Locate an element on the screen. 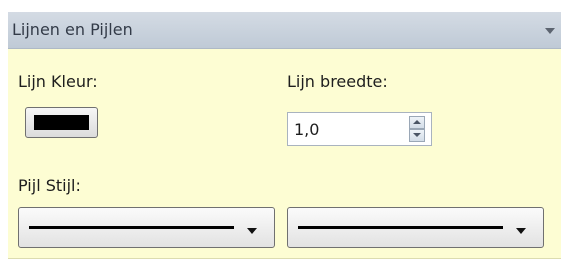  panel-title: Lijnen en Pijlen is located at coordinates (72, 29).